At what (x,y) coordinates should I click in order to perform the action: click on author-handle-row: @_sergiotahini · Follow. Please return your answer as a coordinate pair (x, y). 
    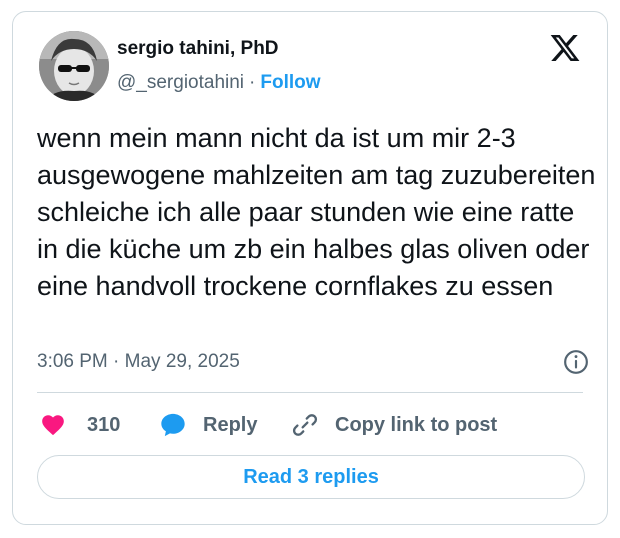
    Looking at the image, I should click on (219, 83).